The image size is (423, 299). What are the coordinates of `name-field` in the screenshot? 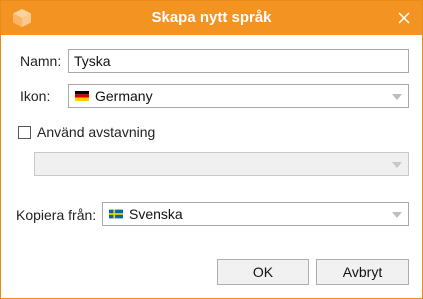 It's located at (238, 61).